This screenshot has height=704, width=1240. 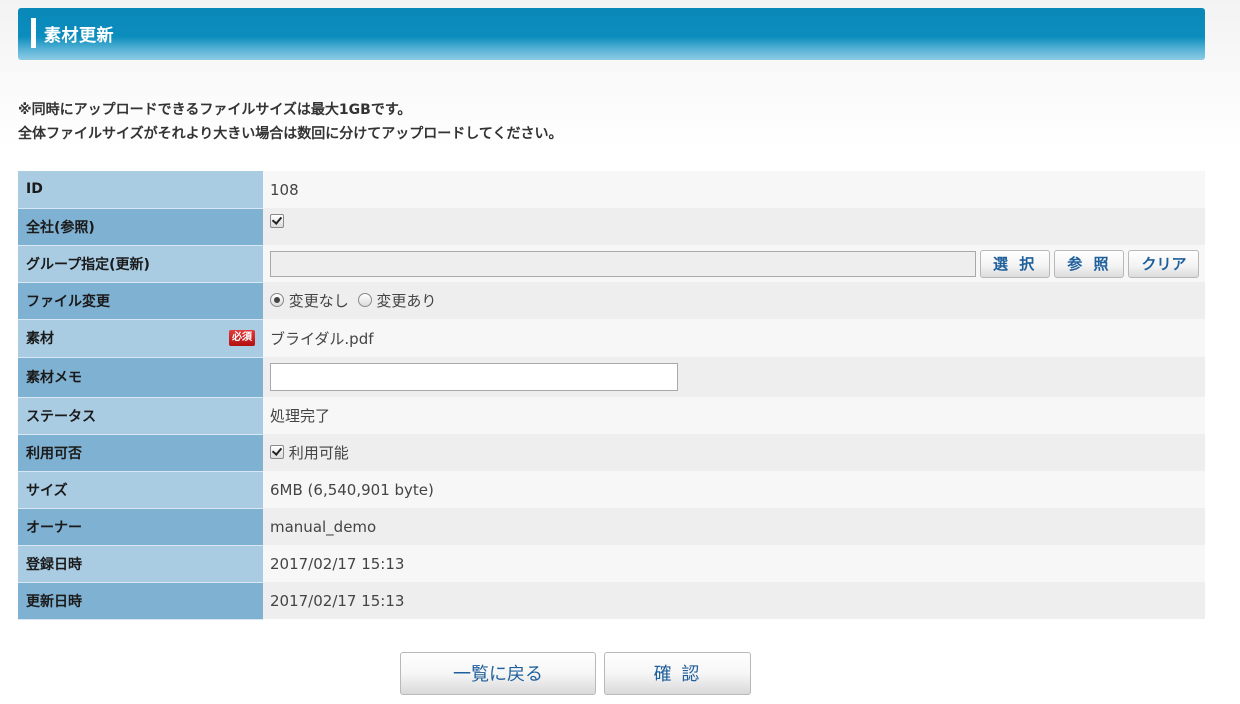 What do you see at coordinates (140, 264) in the screenshot?
I see `label-group: グループ指定(更新)` at bounding box center [140, 264].